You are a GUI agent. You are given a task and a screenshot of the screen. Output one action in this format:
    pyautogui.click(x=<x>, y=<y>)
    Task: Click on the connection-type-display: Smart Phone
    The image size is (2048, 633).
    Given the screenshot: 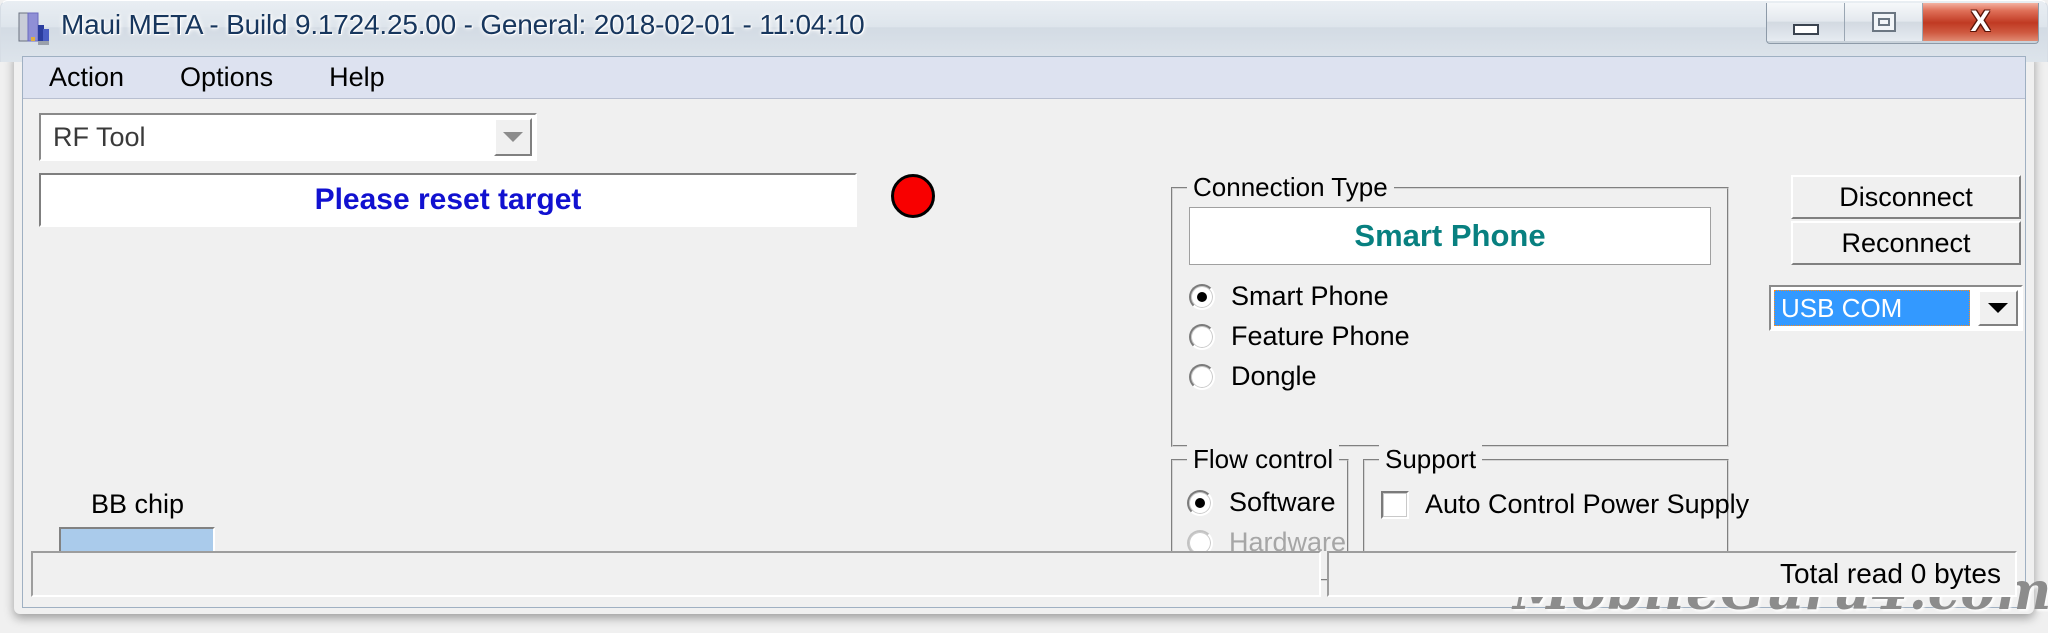 What is the action you would take?
    pyautogui.click(x=1450, y=236)
    